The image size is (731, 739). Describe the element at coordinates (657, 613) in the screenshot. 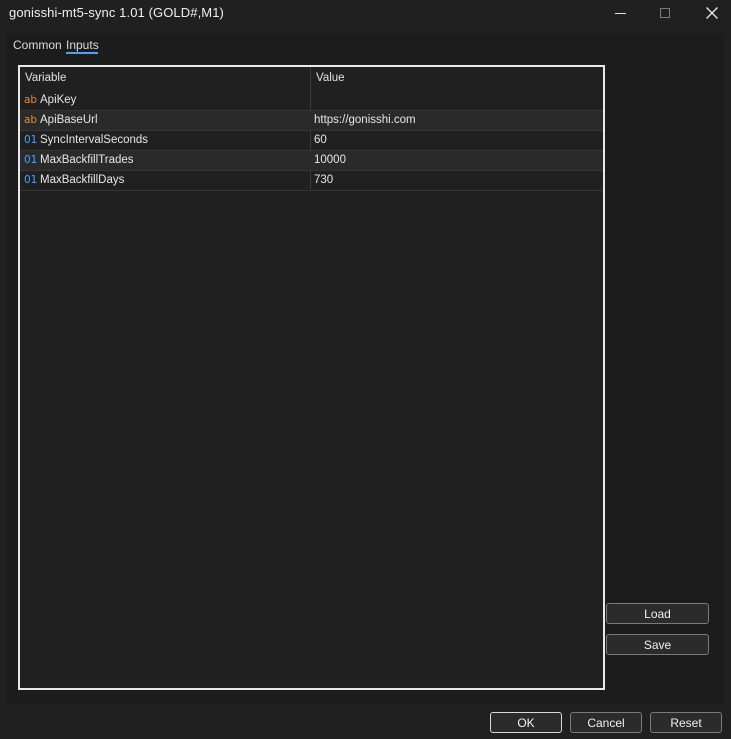

I see `load-button: Load` at that location.